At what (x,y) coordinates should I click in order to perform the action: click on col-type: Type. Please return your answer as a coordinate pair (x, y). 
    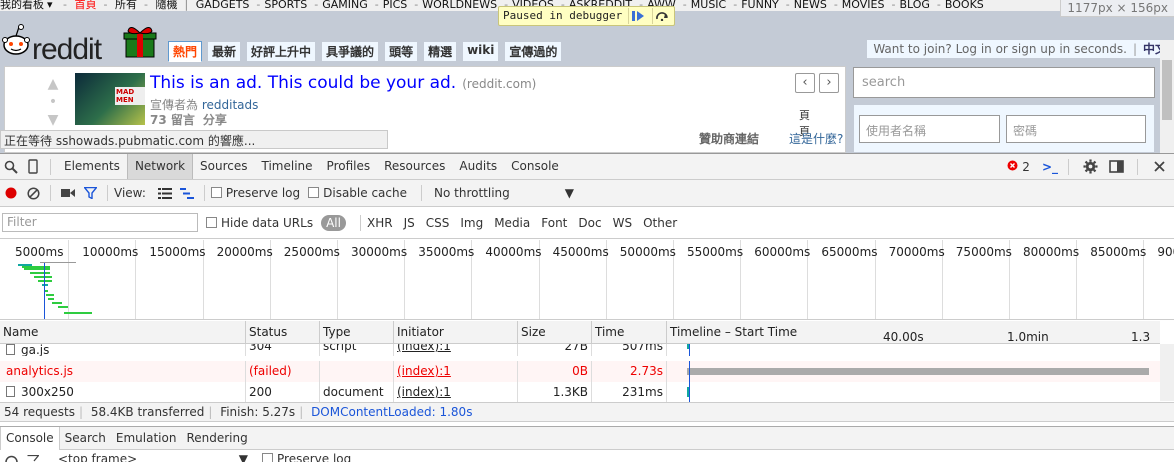
    Looking at the image, I should click on (357, 332).